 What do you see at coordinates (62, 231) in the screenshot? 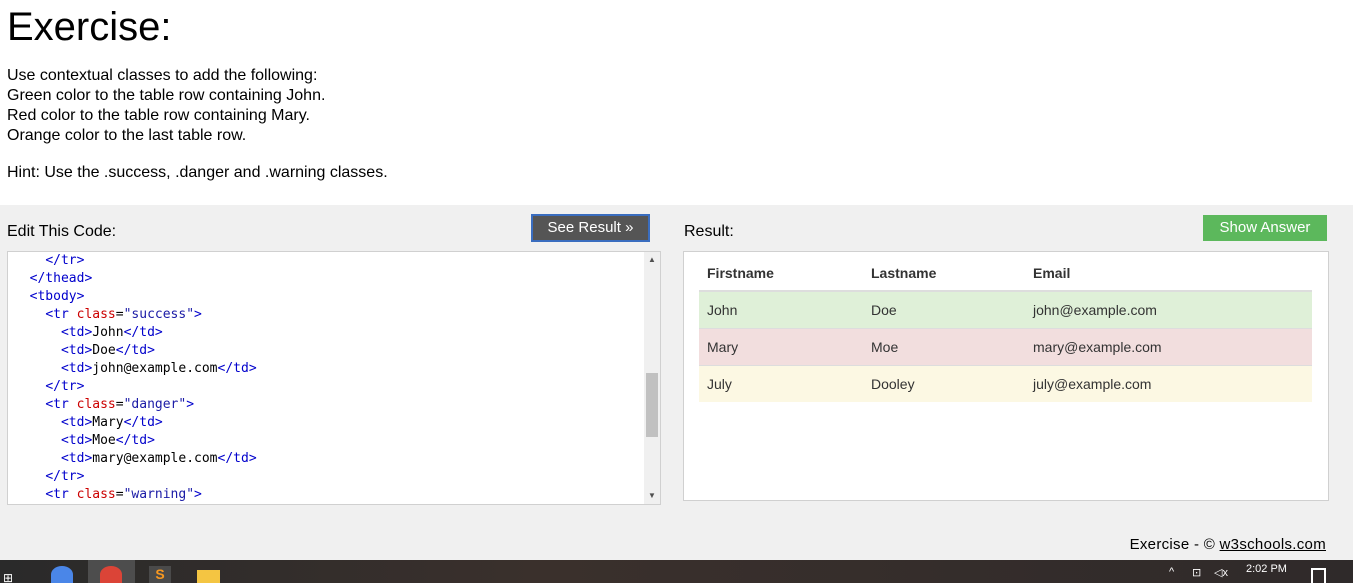
I see `edit-code-label: Edit This Code:` at bounding box center [62, 231].